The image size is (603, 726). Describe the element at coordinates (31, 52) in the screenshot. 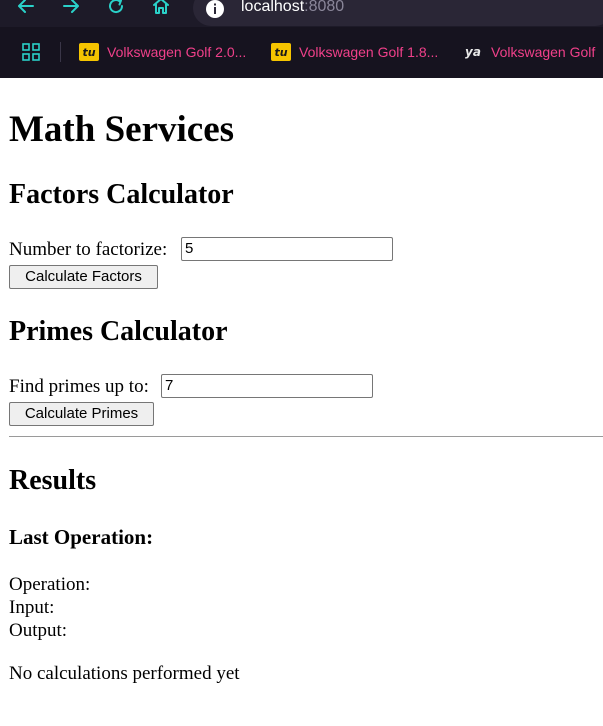

I see `apps-grid-icon` at that location.